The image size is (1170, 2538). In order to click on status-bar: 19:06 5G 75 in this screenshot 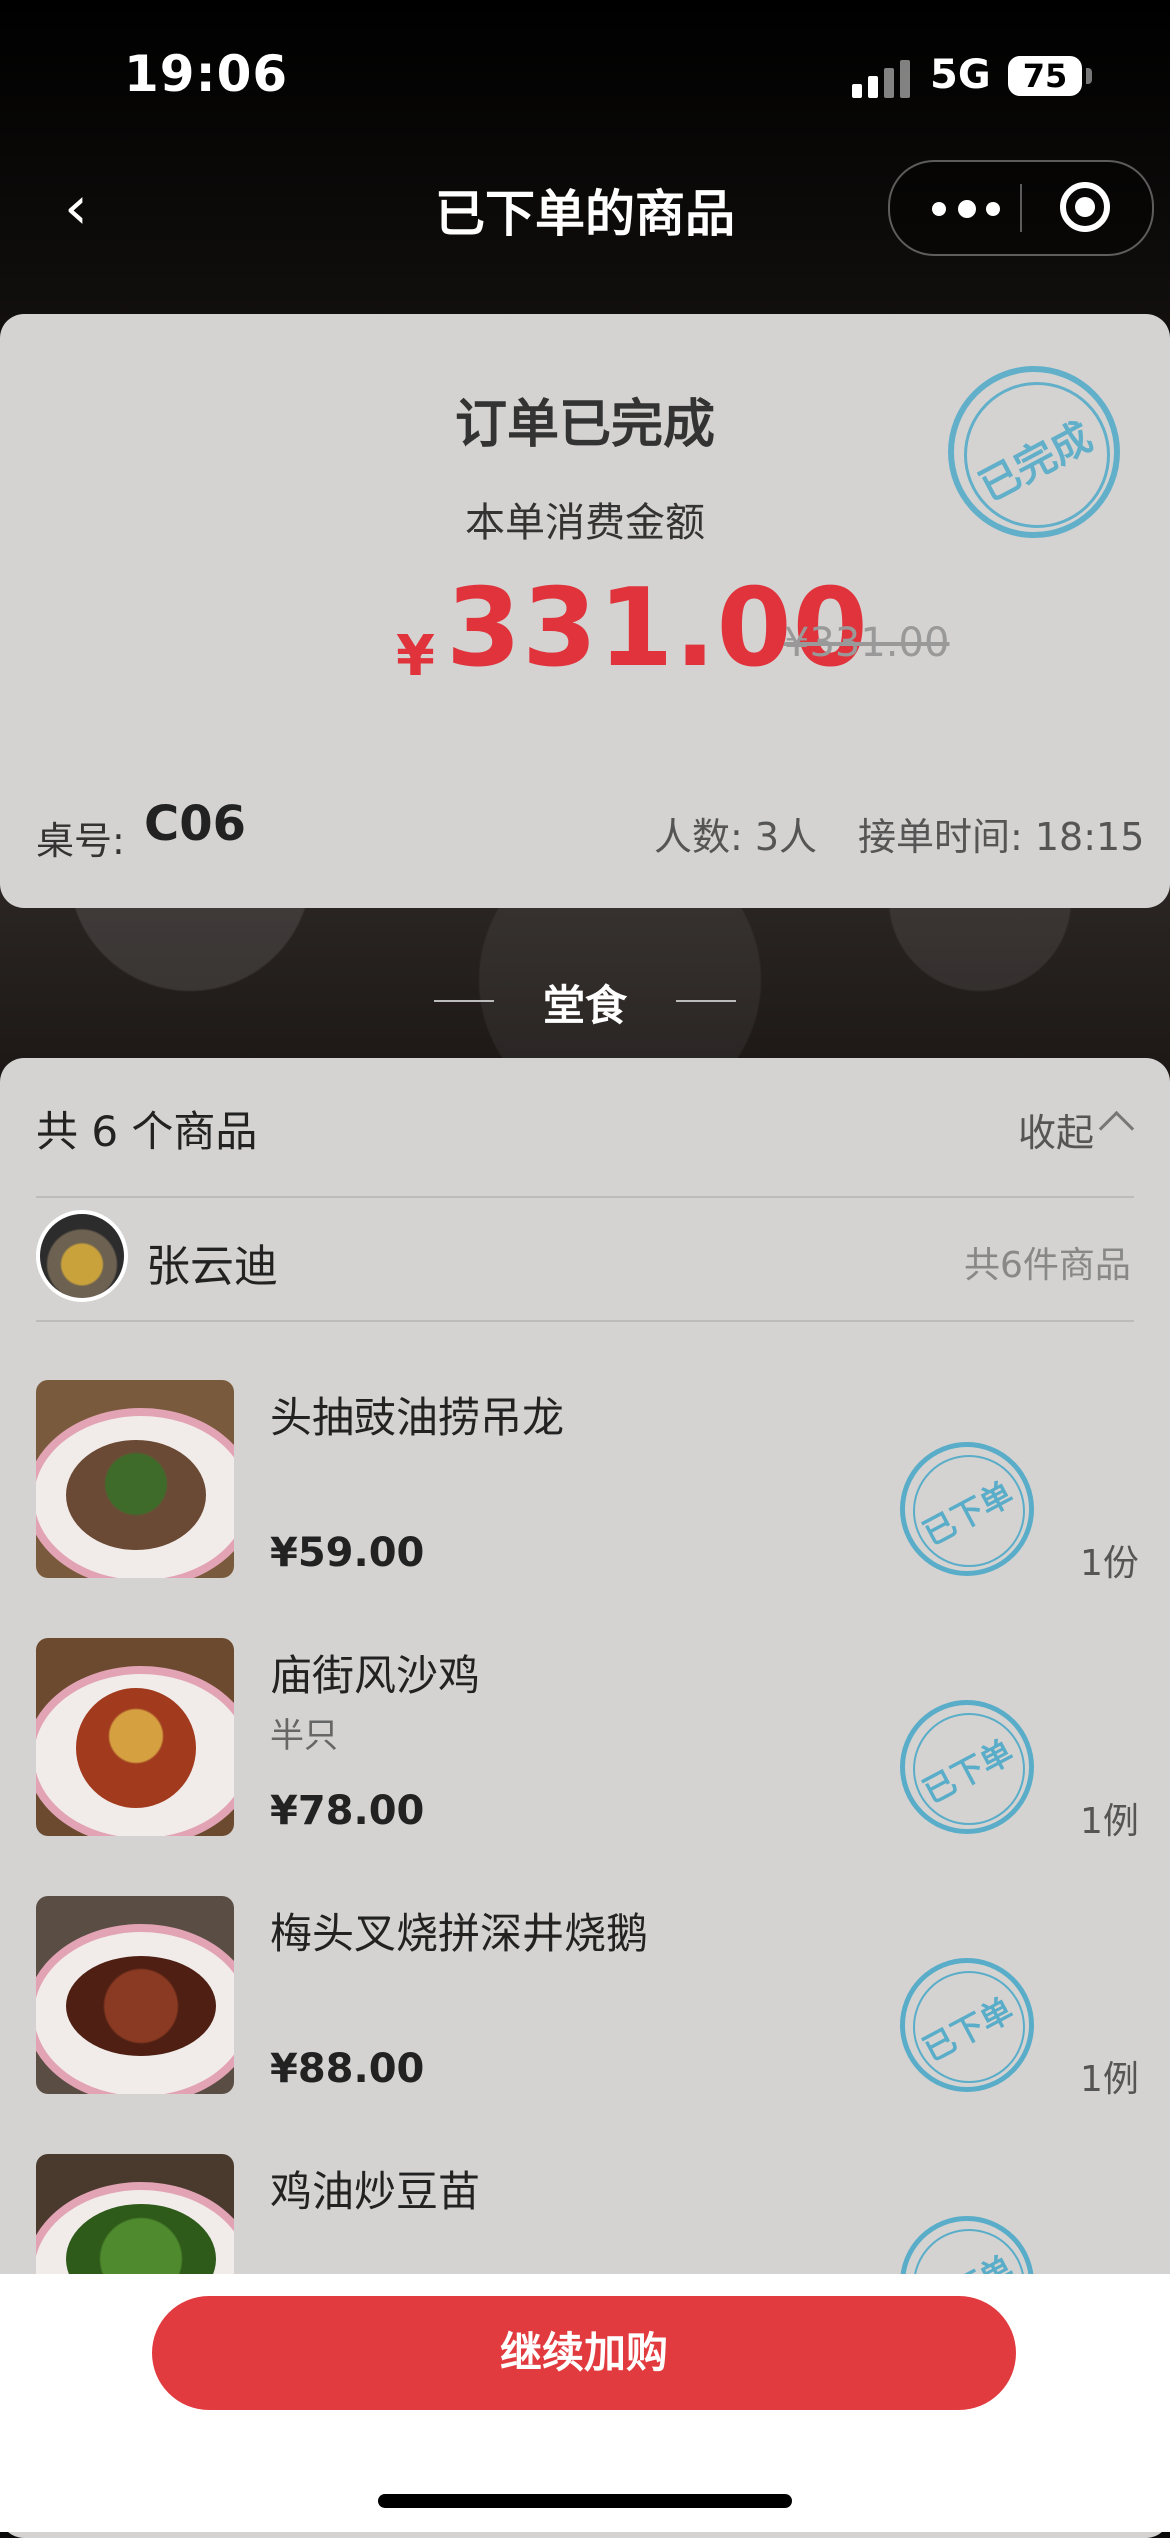, I will do `click(585, 75)`.